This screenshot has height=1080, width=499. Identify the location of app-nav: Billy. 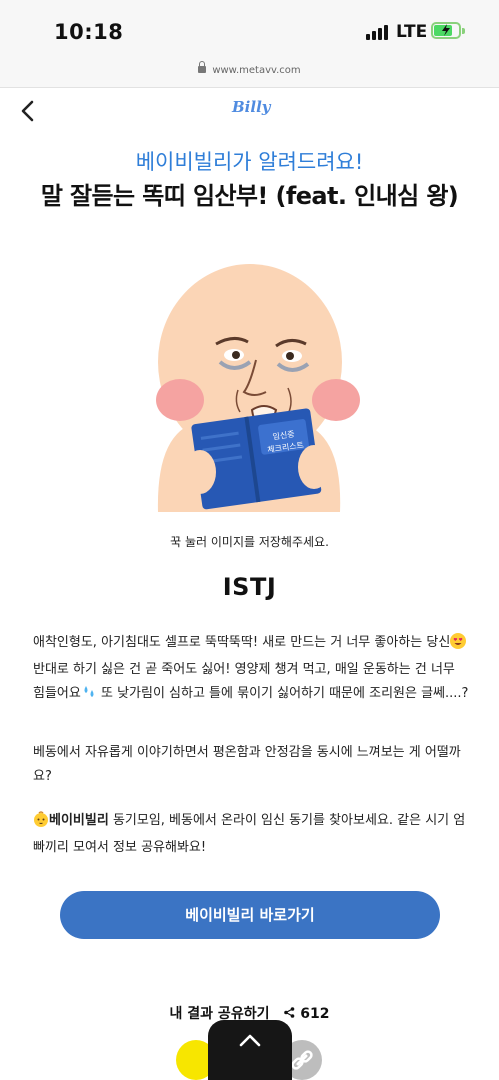
(249, 112).